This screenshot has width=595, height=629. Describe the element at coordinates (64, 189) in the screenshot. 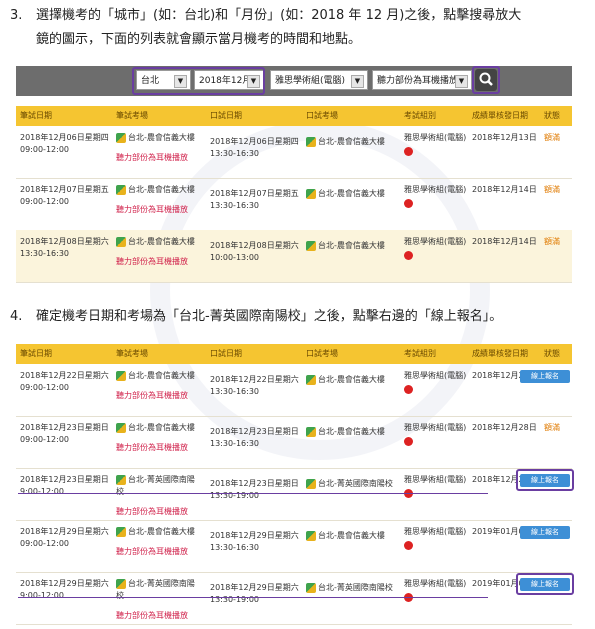

I see `written-date: 2018年12月07日星期五` at that location.